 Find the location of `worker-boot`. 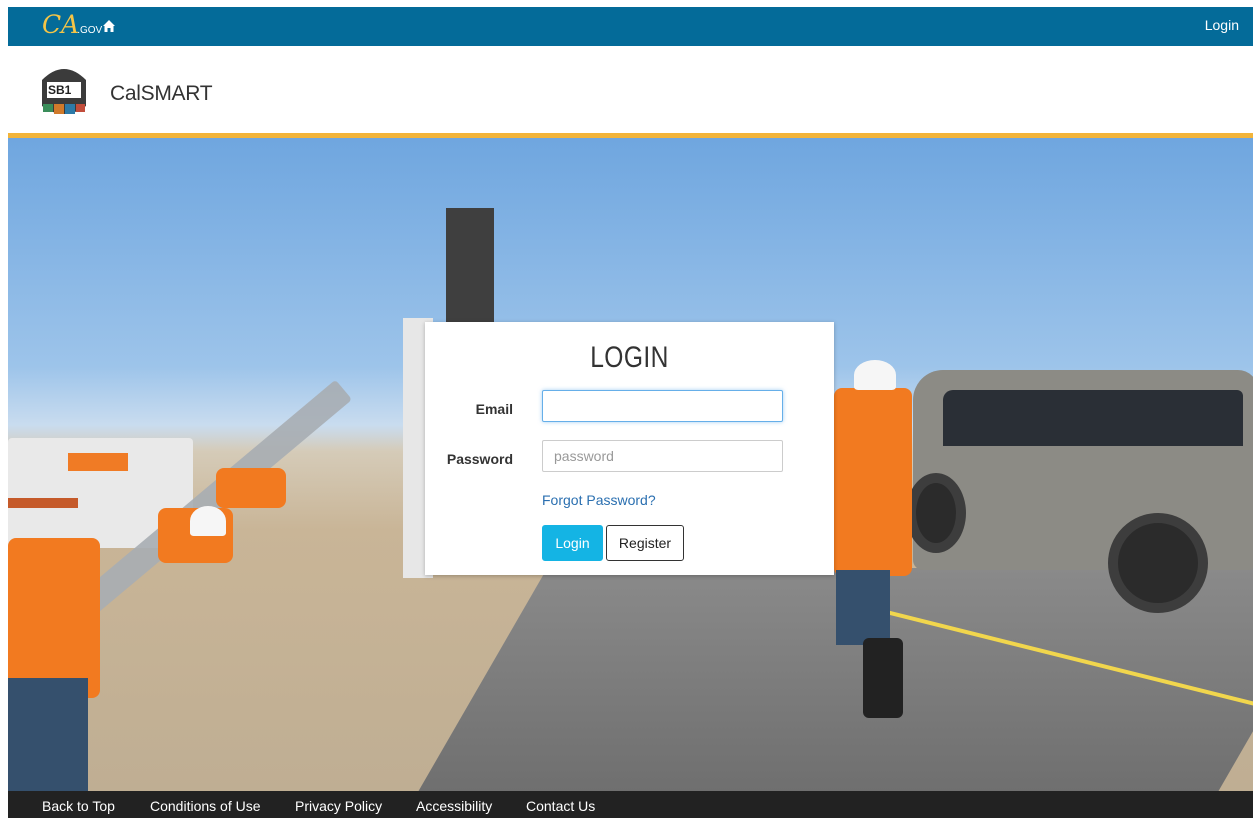

worker-boot is located at coordinates (883, 678).